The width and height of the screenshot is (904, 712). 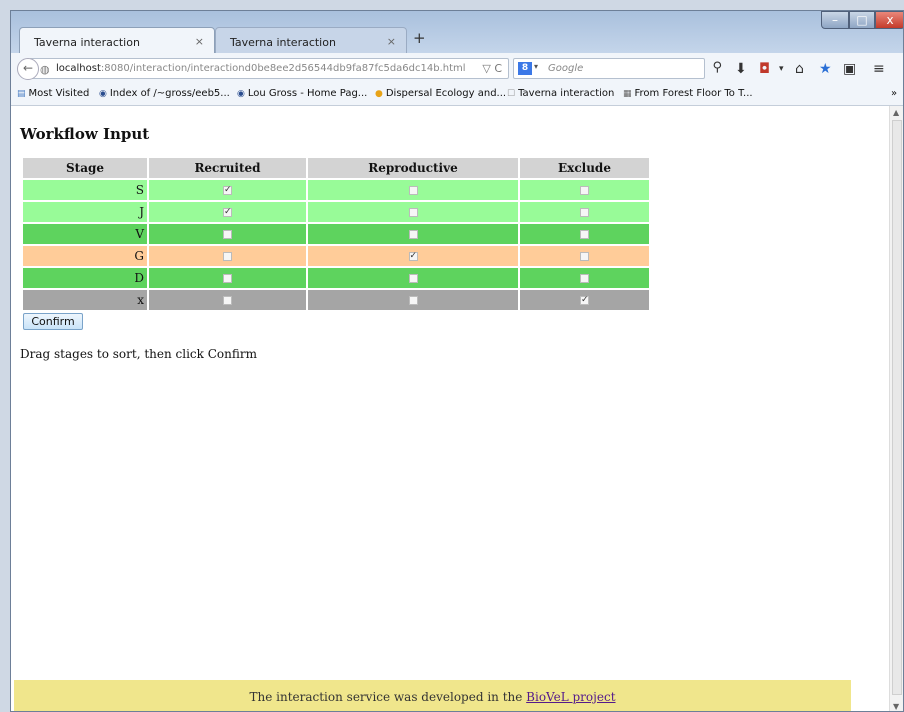 What do you see at coordinates (525, 68) in the screenshot?
I see `search-engine-icon: 8` at bounding box center [525, 68].